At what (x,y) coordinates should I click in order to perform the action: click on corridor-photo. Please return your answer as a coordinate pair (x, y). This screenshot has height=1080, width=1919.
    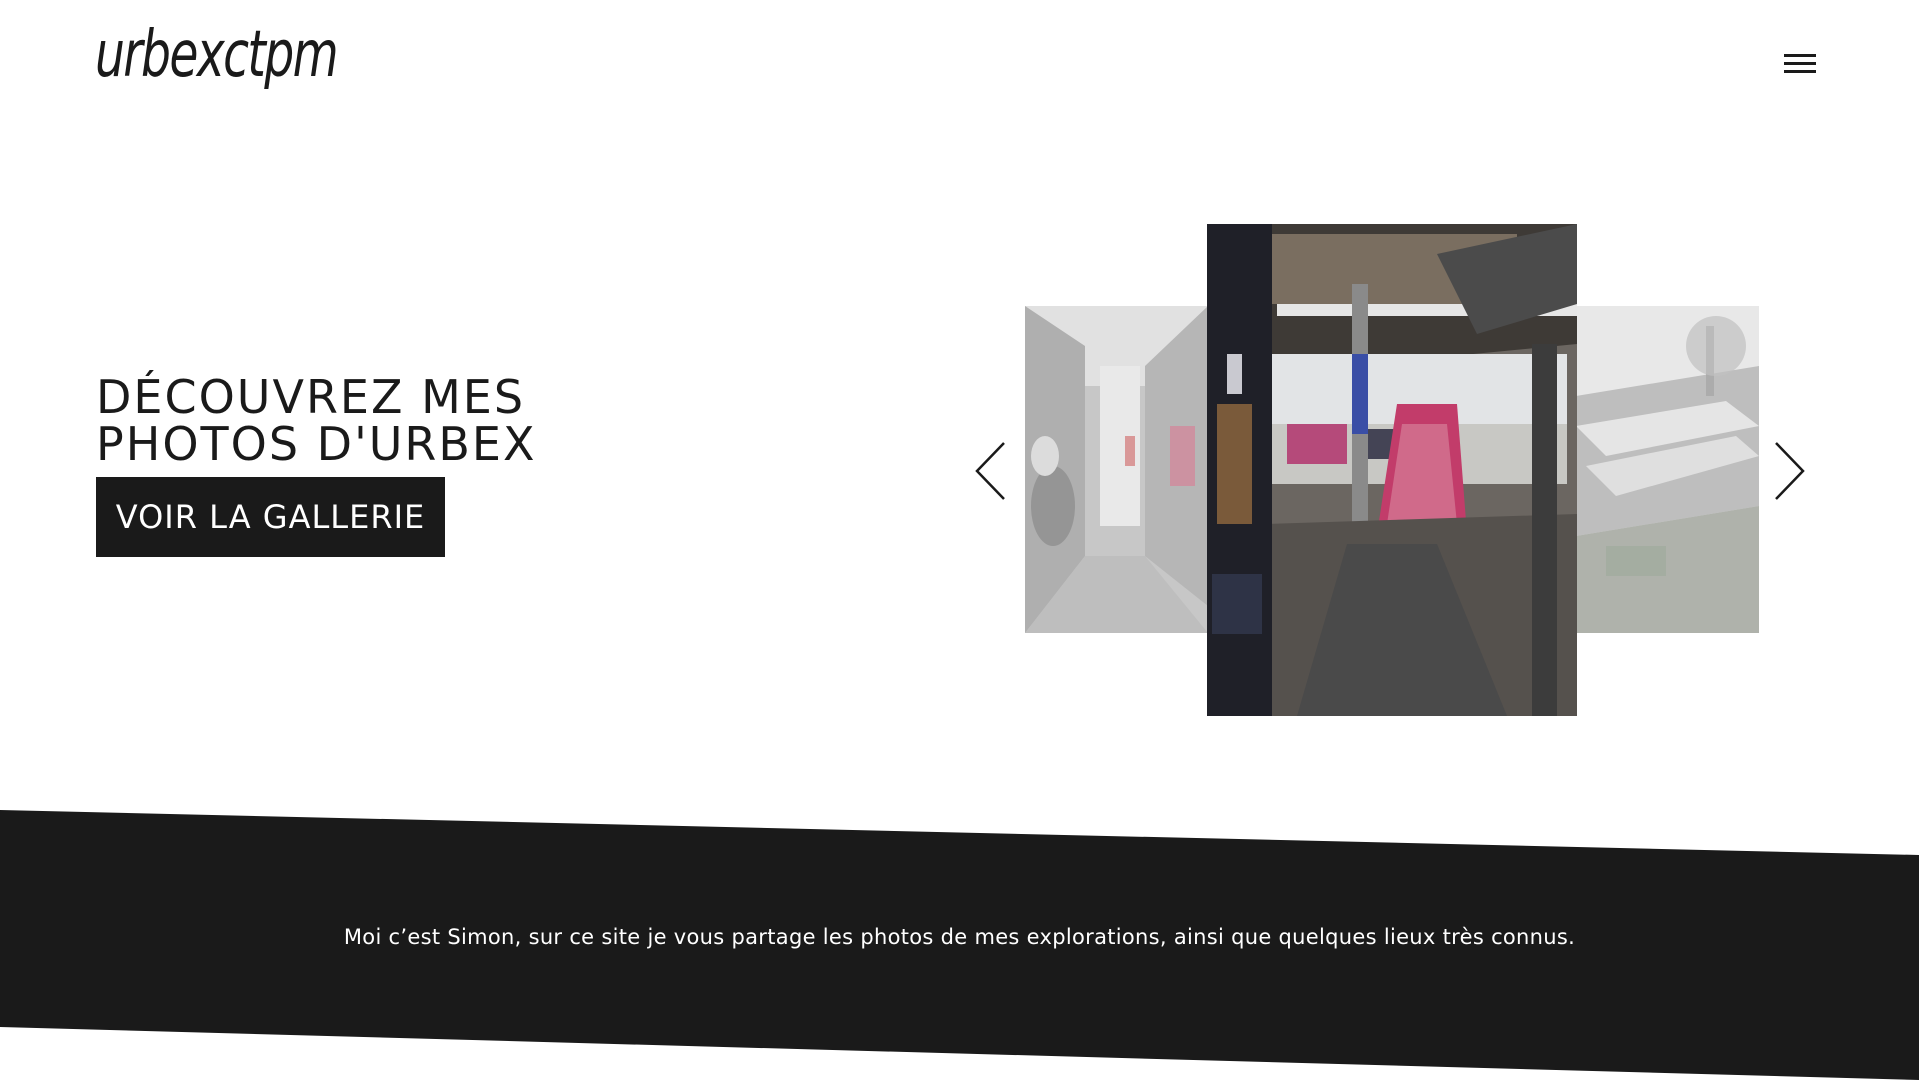
    Looking at the image, I should click on (1116, 469).